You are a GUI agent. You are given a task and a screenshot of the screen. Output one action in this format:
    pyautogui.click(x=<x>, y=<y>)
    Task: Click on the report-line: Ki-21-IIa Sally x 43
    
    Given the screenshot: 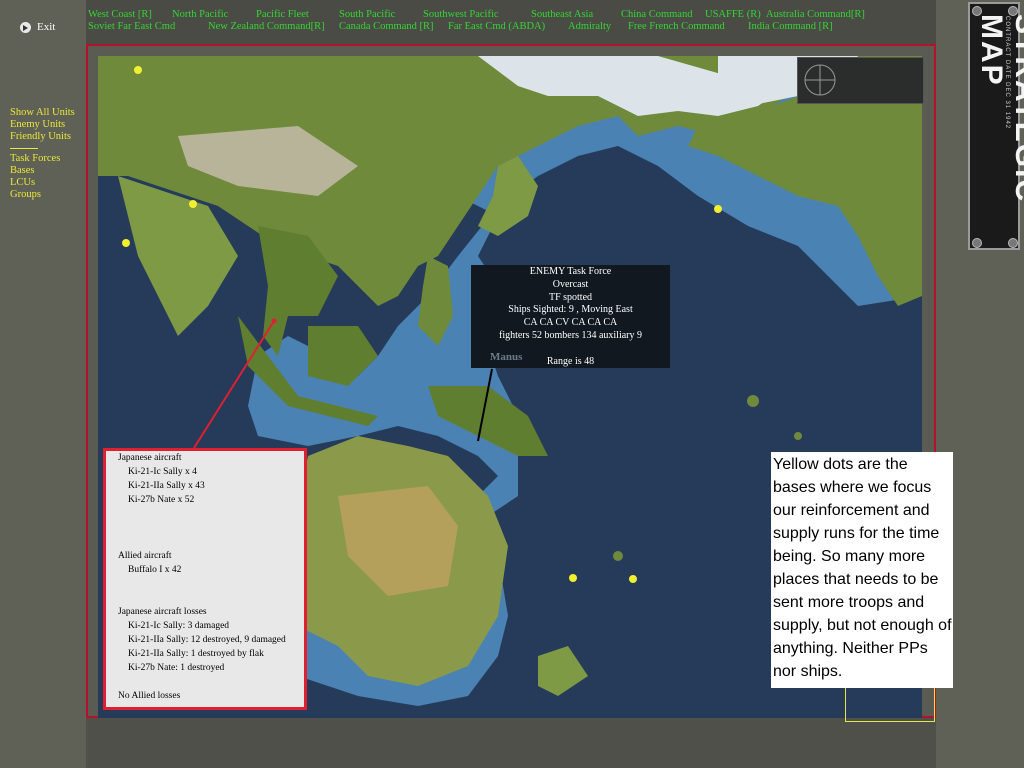 What is the action you would take?
    pyautogui.click(x=166, y=486)
    